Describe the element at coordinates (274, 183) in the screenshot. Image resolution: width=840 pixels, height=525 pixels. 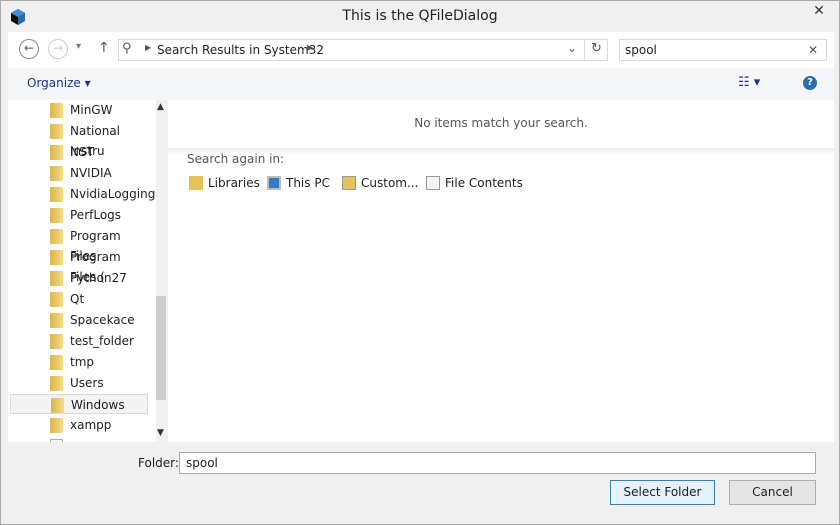
I see `computer-icon` at that location.